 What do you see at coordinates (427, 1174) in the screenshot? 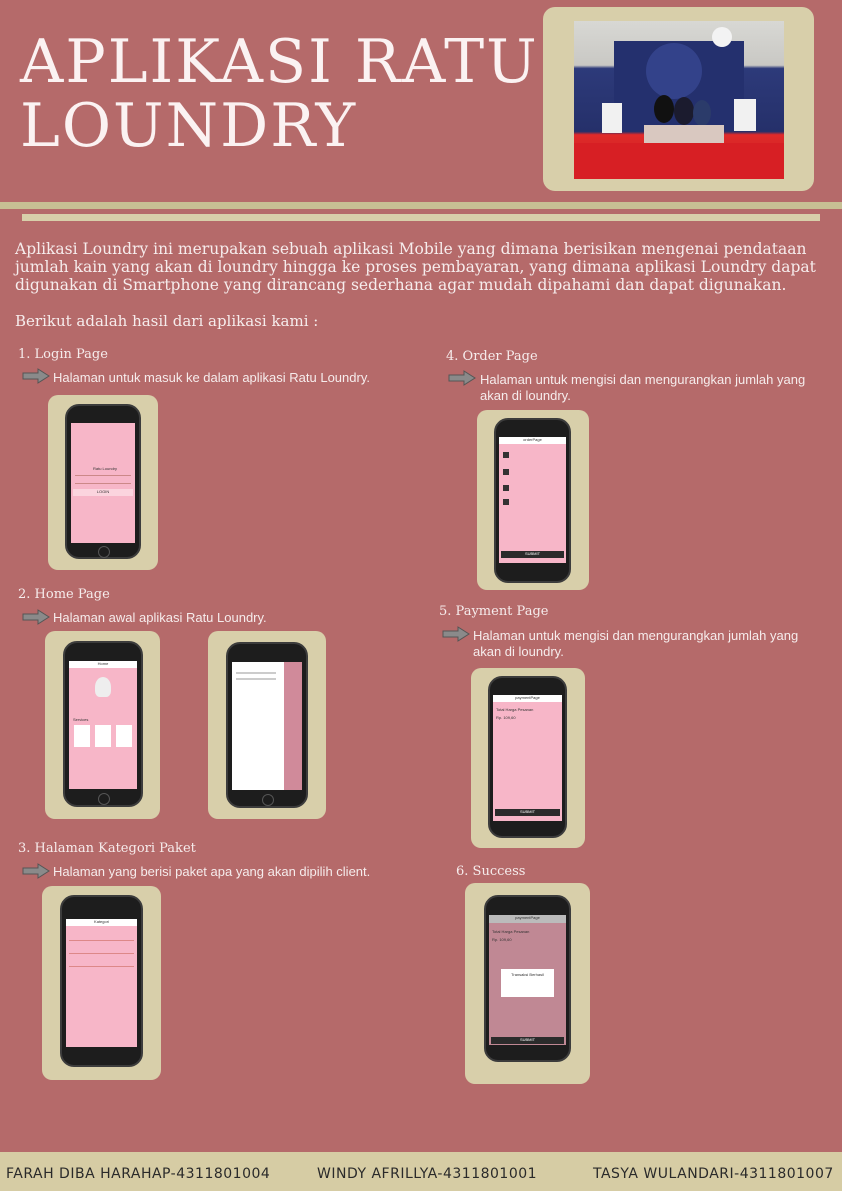
I see `footer-member-2: WINDY AFRILLYA-4311801001` at bounding box center [427, 1174].